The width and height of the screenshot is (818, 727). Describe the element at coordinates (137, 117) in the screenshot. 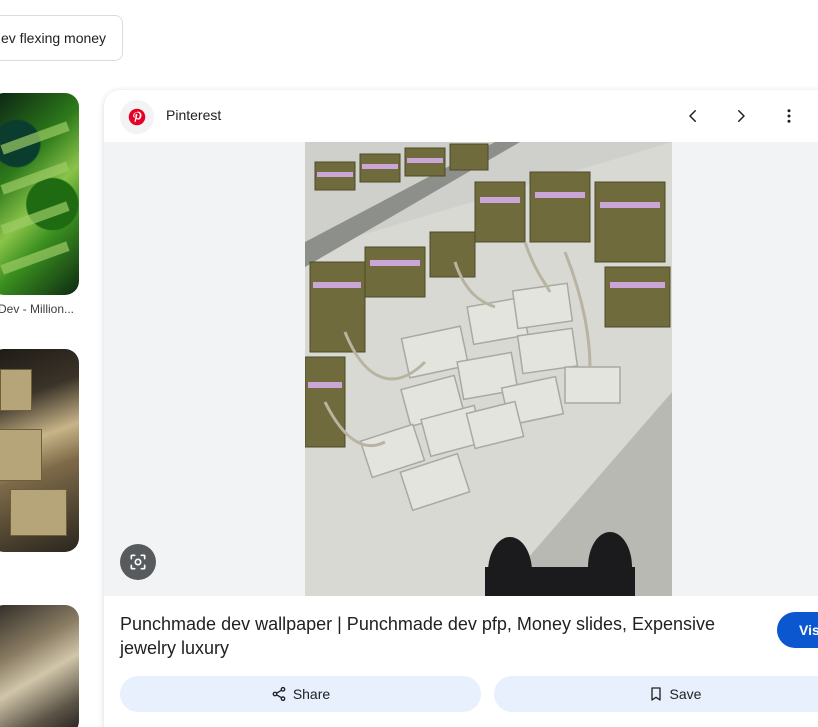

I see `pinterest-icon` at that location.